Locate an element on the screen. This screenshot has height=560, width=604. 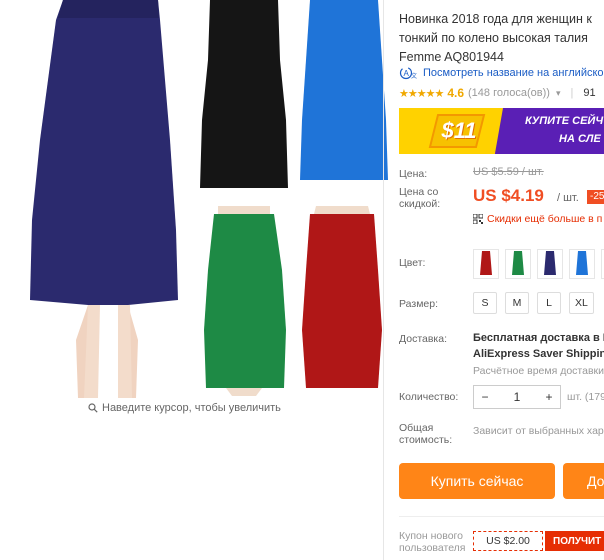
label-line: Общая is located at coordinates (416, 428).